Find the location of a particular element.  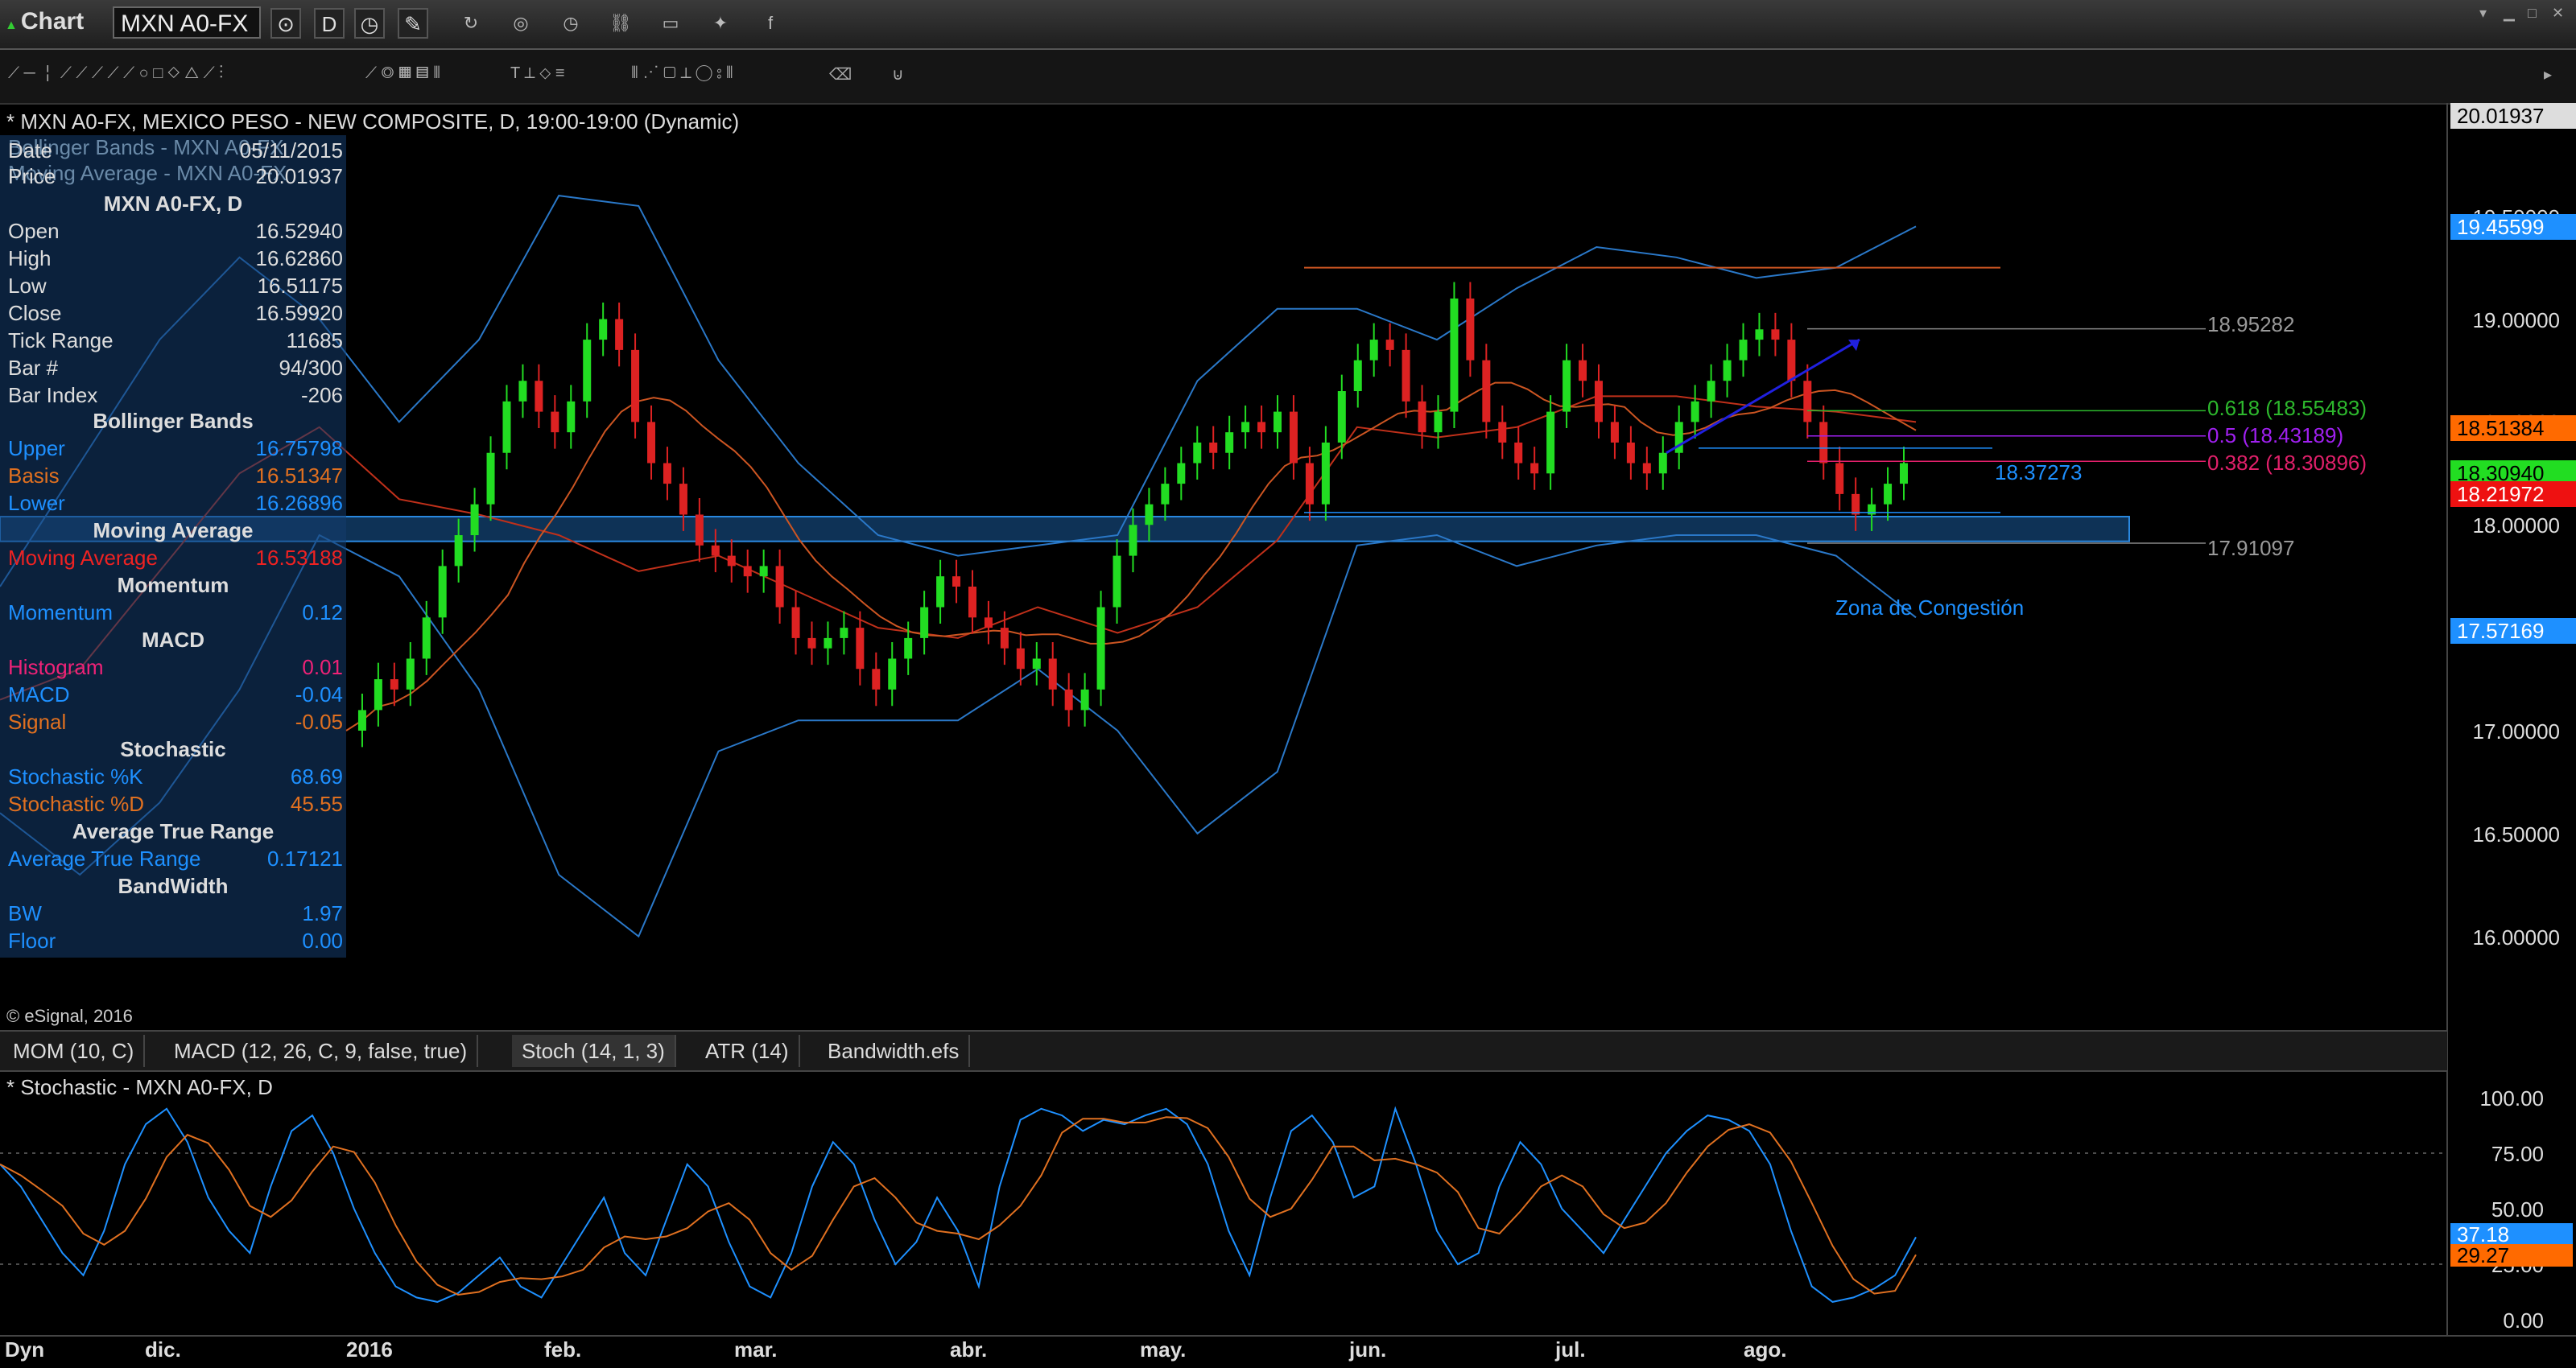

tab-mom: MOM (10, C) is located at coordinates (74, 1051).